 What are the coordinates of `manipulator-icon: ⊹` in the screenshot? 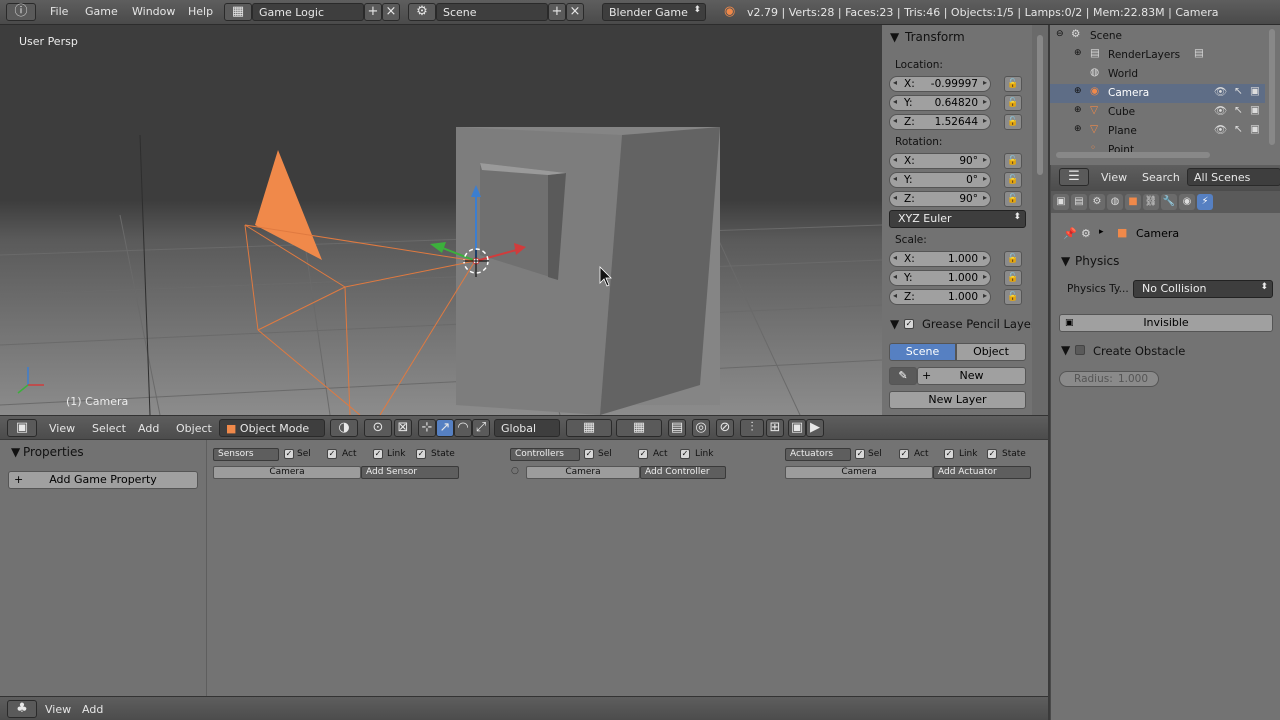 It's located at (427, 428).